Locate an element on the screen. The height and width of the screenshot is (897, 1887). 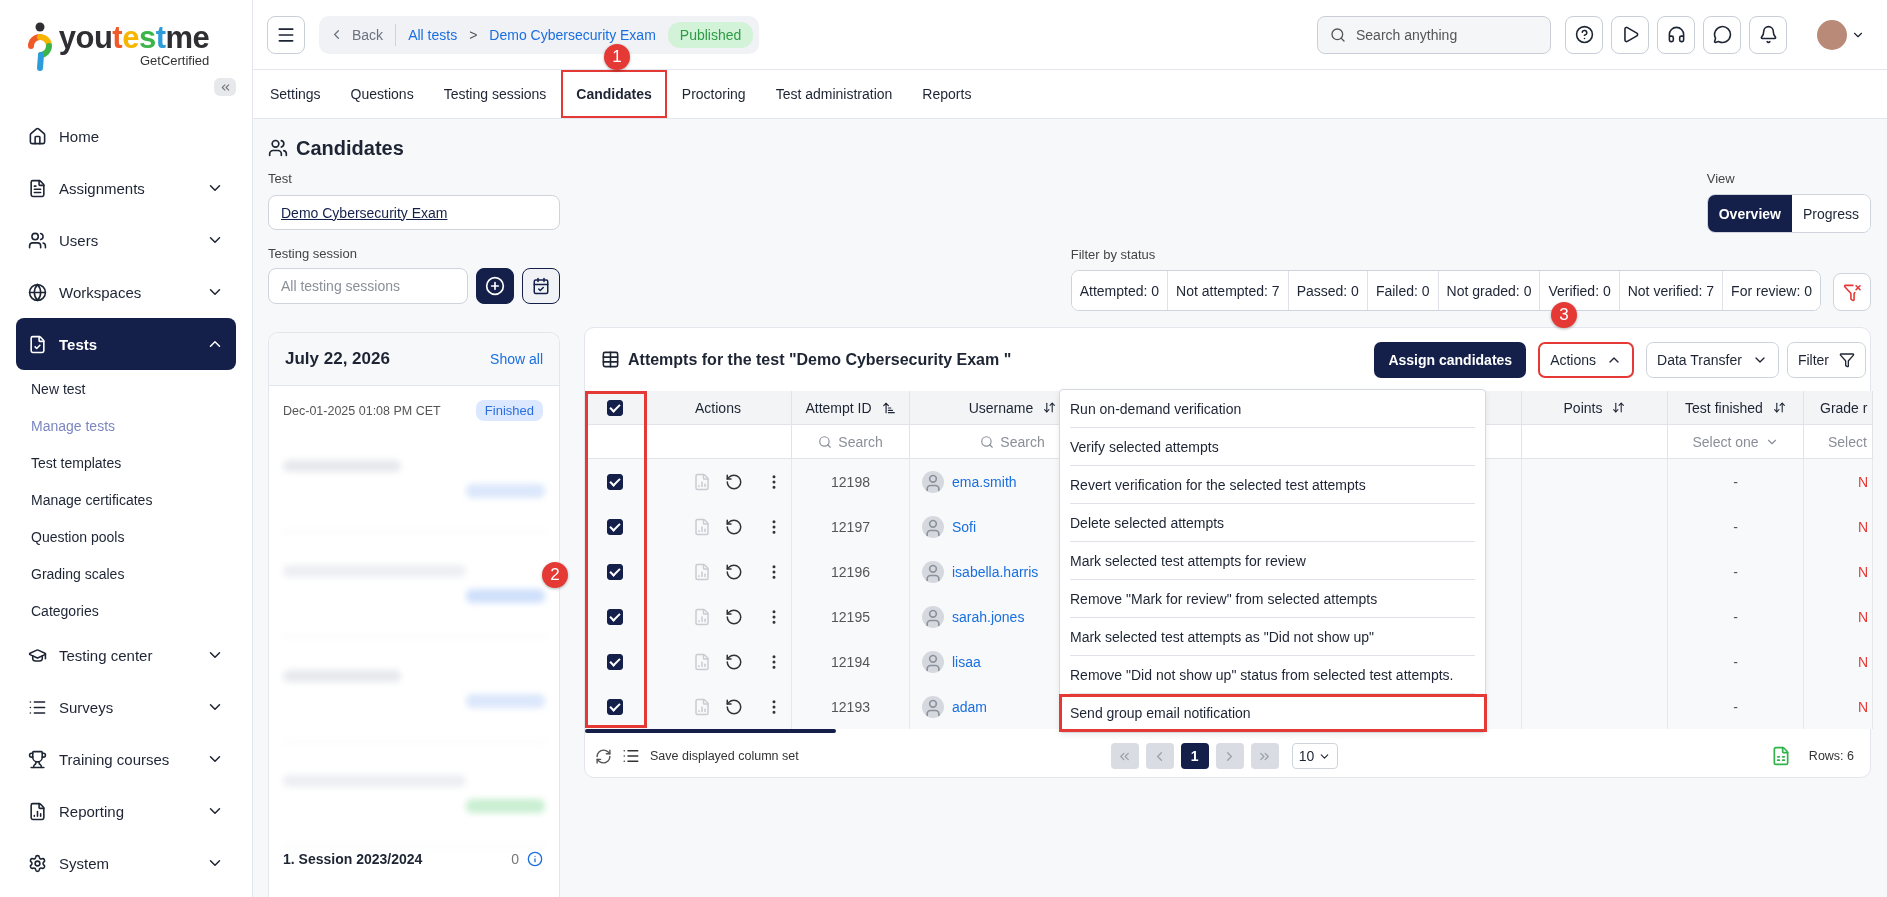
nav-subitem: Grading scales is located at coordinates (126, 573).